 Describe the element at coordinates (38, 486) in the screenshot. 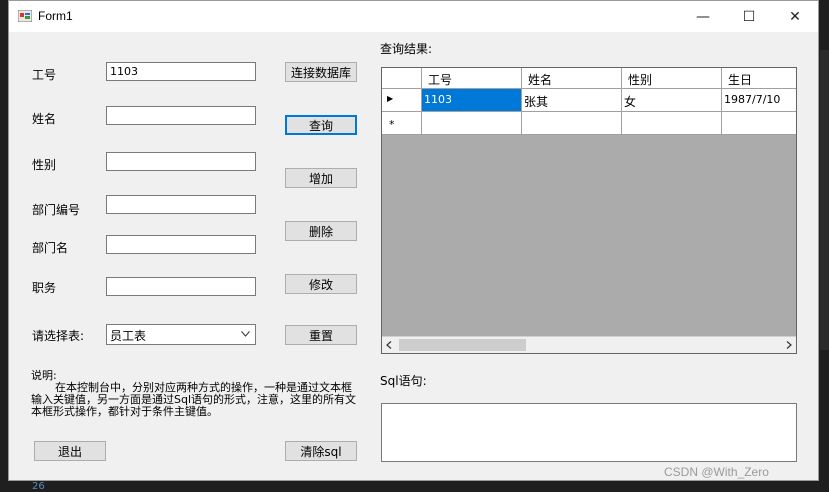

I see `background-line-number: 26` at that location.